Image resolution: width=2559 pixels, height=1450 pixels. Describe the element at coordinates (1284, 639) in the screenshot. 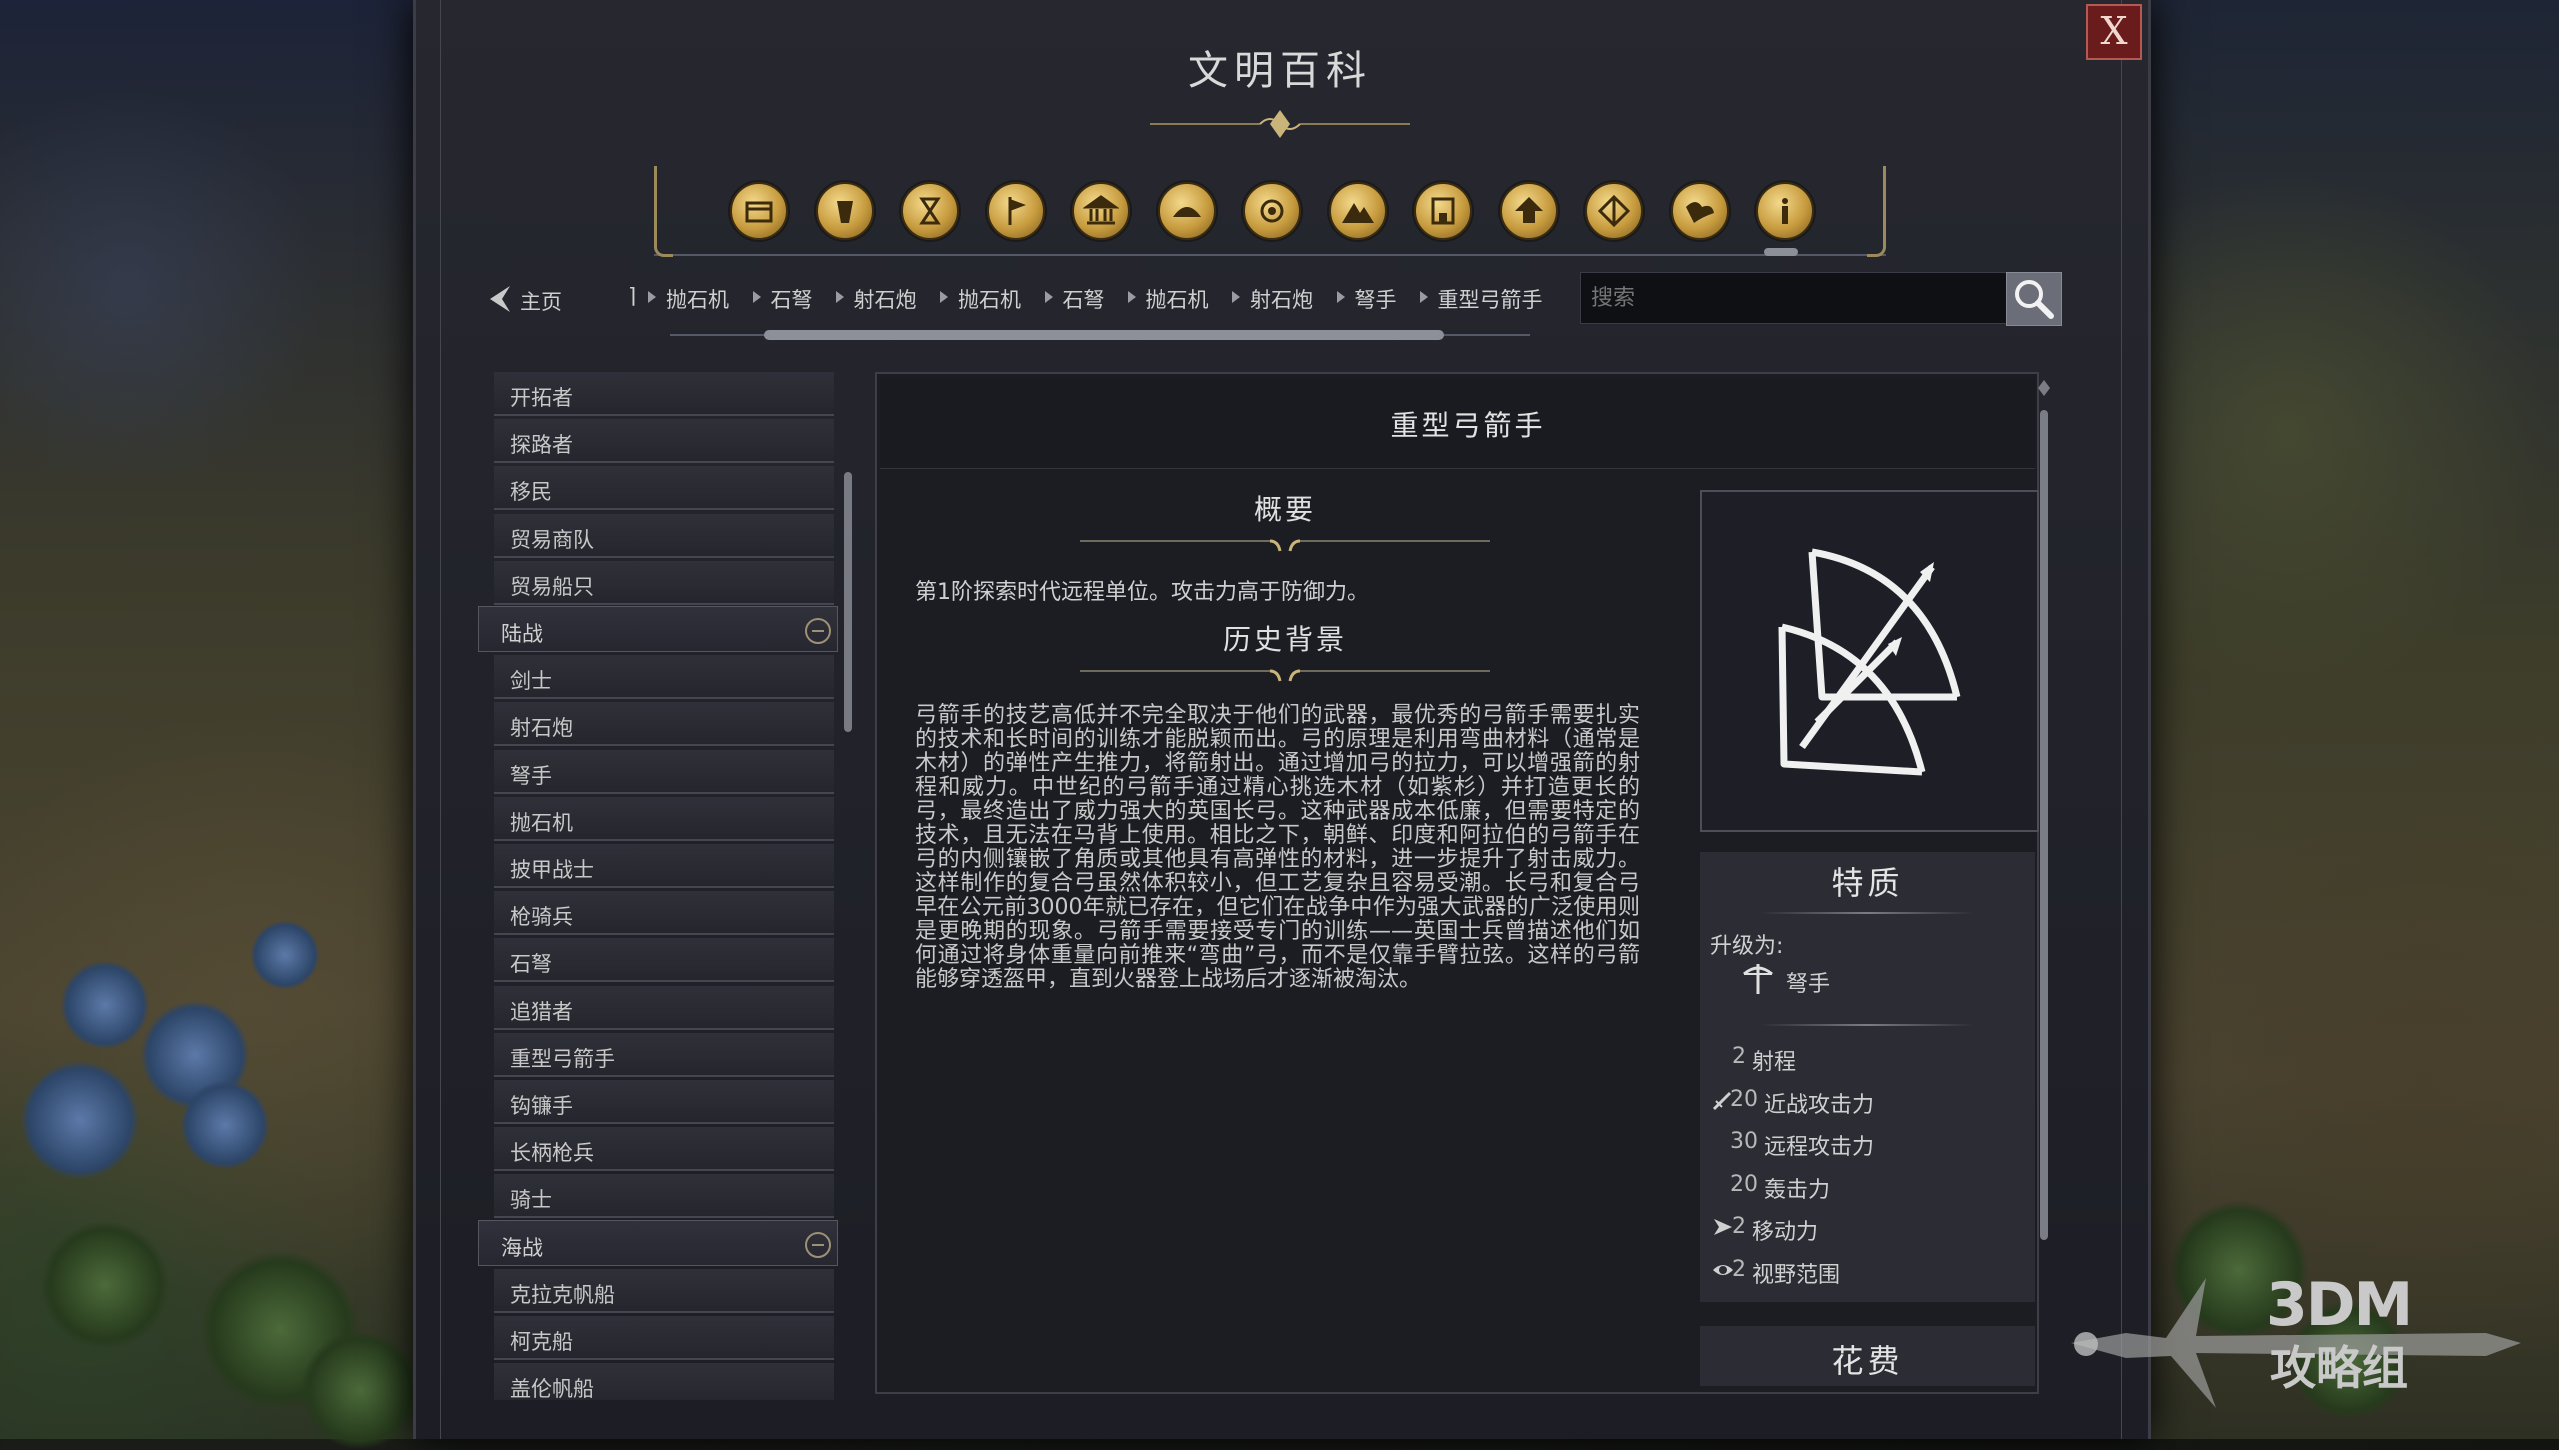

I see `history-heading: 历史背景` at that location.